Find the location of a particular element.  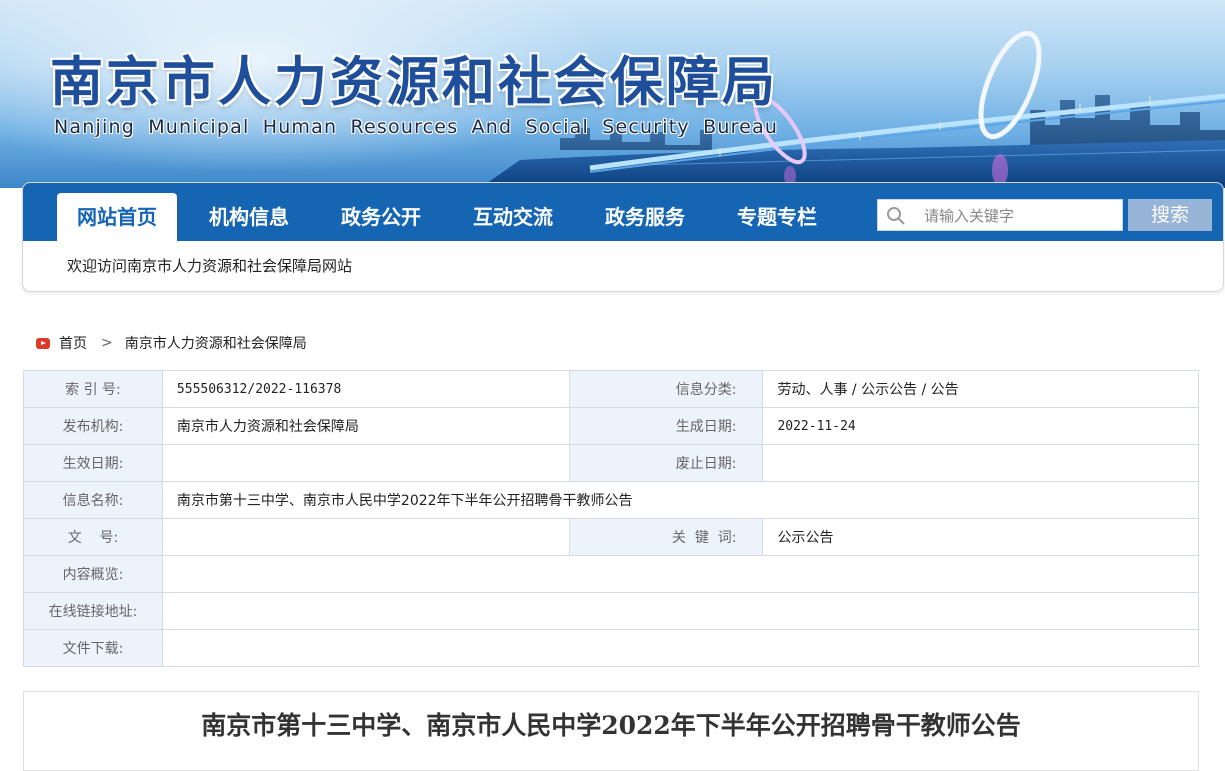

keywords-label: 关 键 词: is located at coordinates (666, 537).